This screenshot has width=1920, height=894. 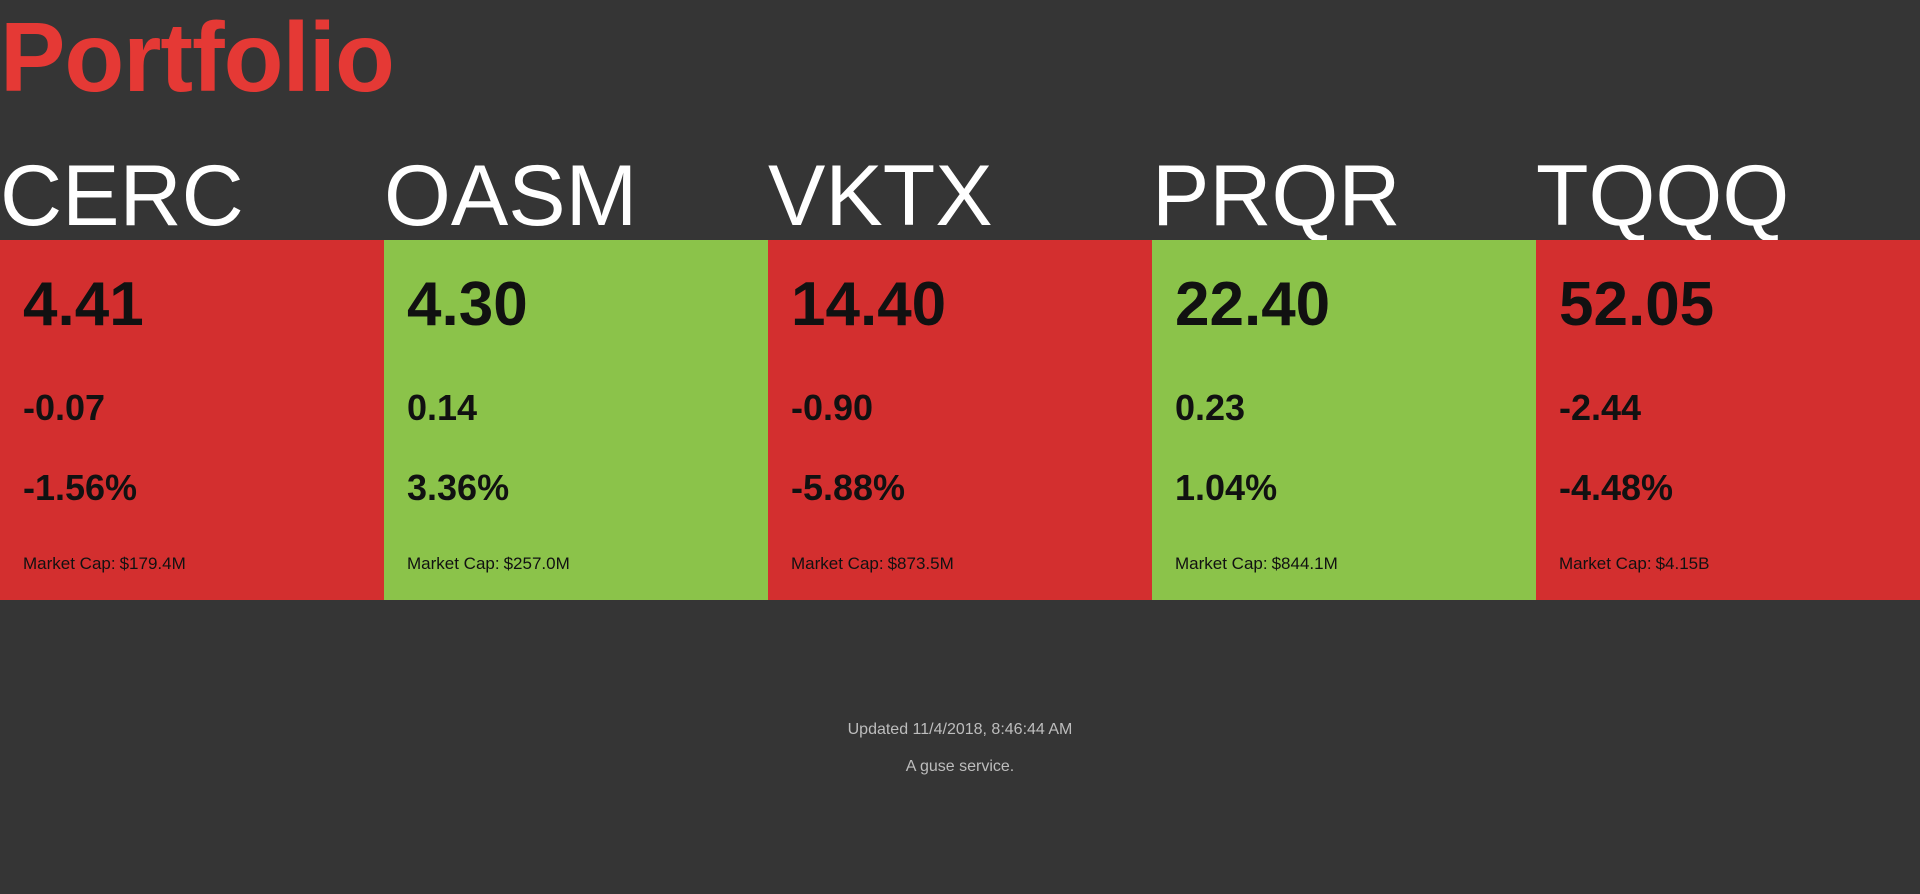 I want to click on market-cap: Market Cap: $873.5M, so click(x=872, y=564).